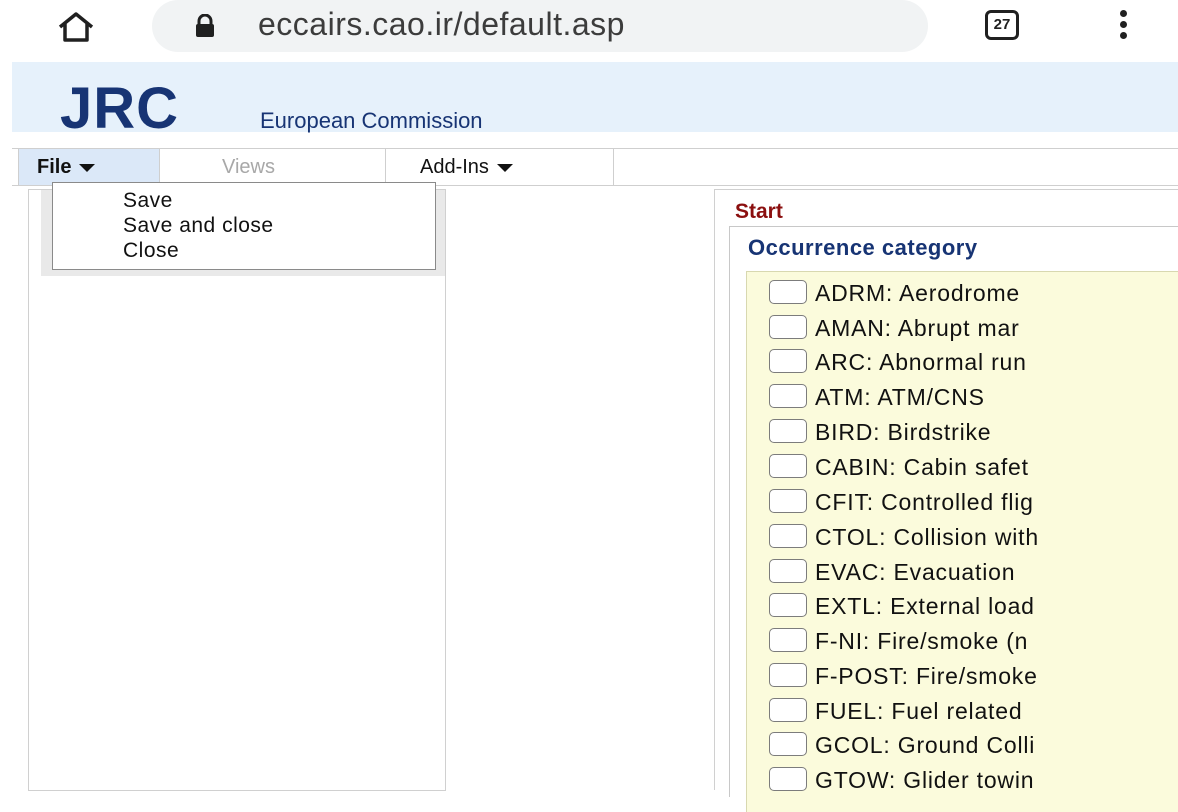 This screenshot has height=812, width=1178. Describe the element at coordinates (151, 251) in the screenshot. I see `menu-item-close: Close` at that location.